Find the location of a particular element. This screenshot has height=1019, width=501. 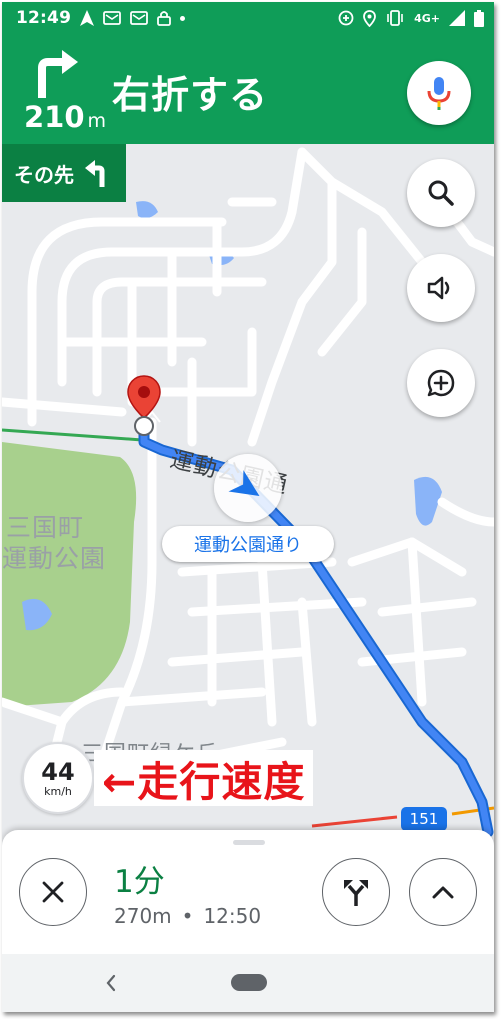

distance-to-turn: 210 m is located at coordinates (65, 117).